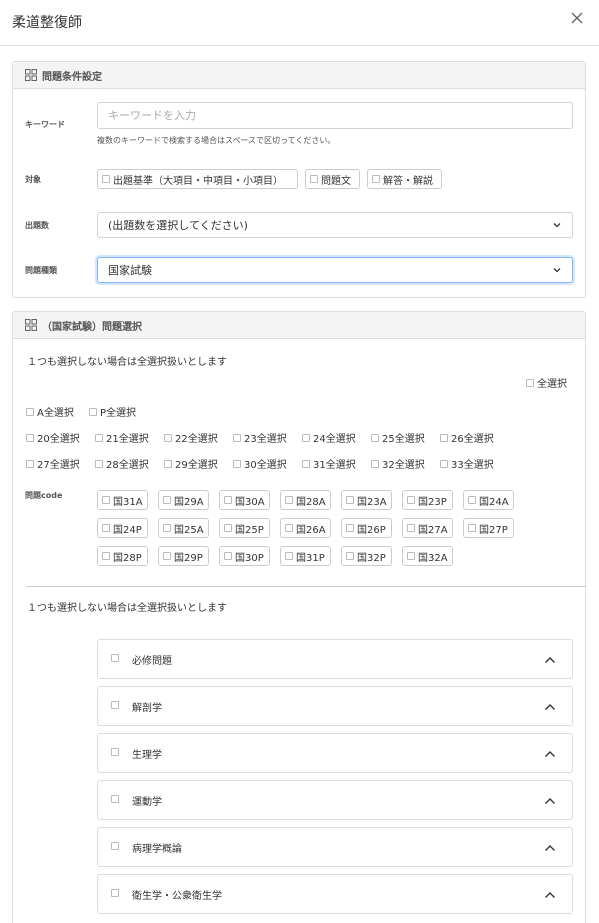 This screenshot has height=923, width=599. What do you see at coordinates (467, 437) in the screenshot?
I see `round-select-all-checkbox: 26全選択` at bounding box center [467, 437].